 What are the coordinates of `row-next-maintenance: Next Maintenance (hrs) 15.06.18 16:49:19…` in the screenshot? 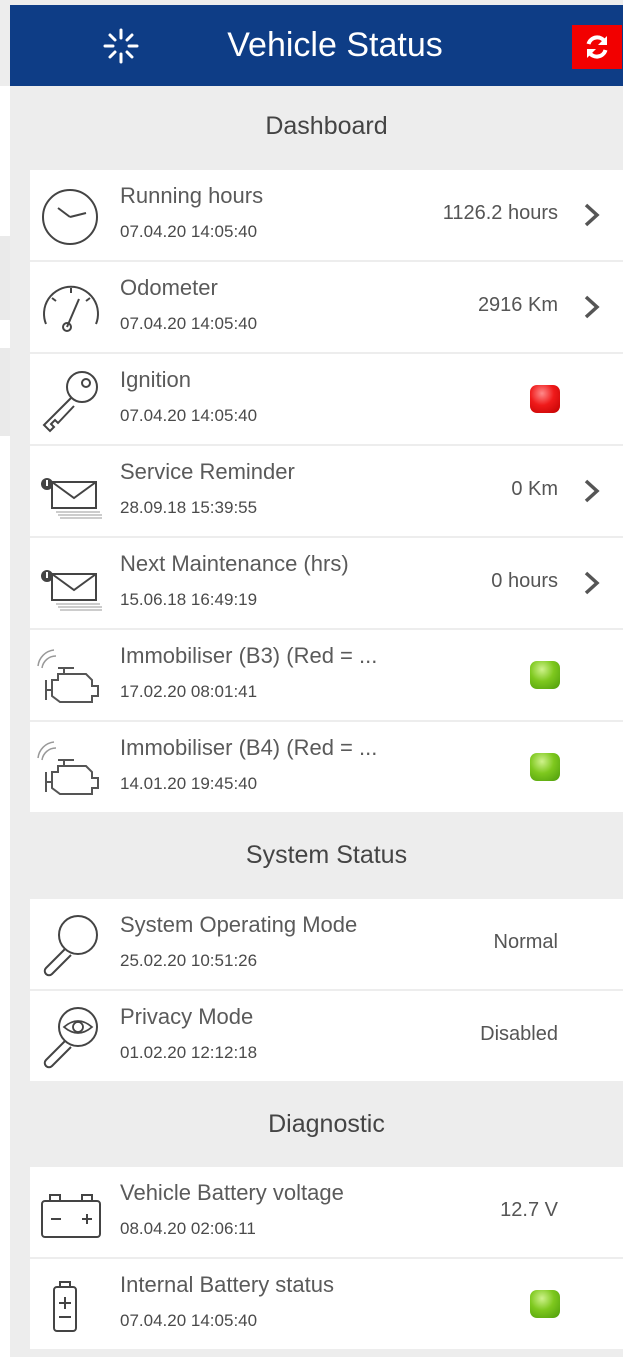 It's located at (326, 583).